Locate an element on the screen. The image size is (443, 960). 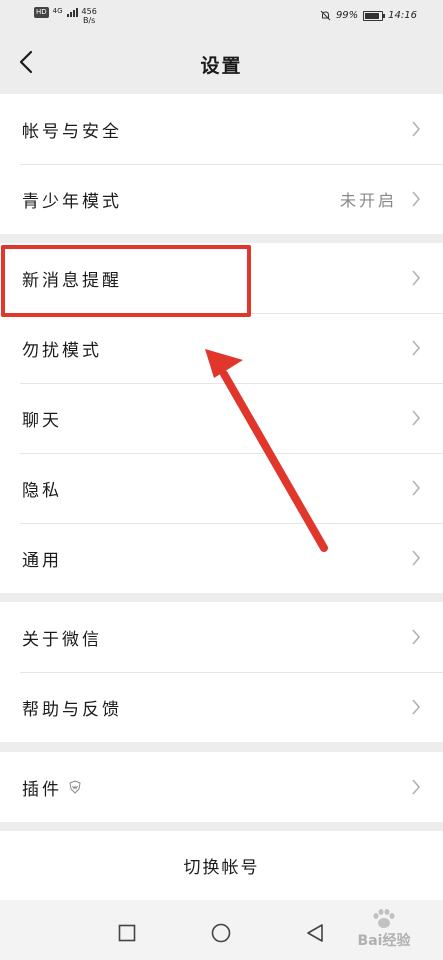
mute-bell-icon is located at coordinates (325, 15).